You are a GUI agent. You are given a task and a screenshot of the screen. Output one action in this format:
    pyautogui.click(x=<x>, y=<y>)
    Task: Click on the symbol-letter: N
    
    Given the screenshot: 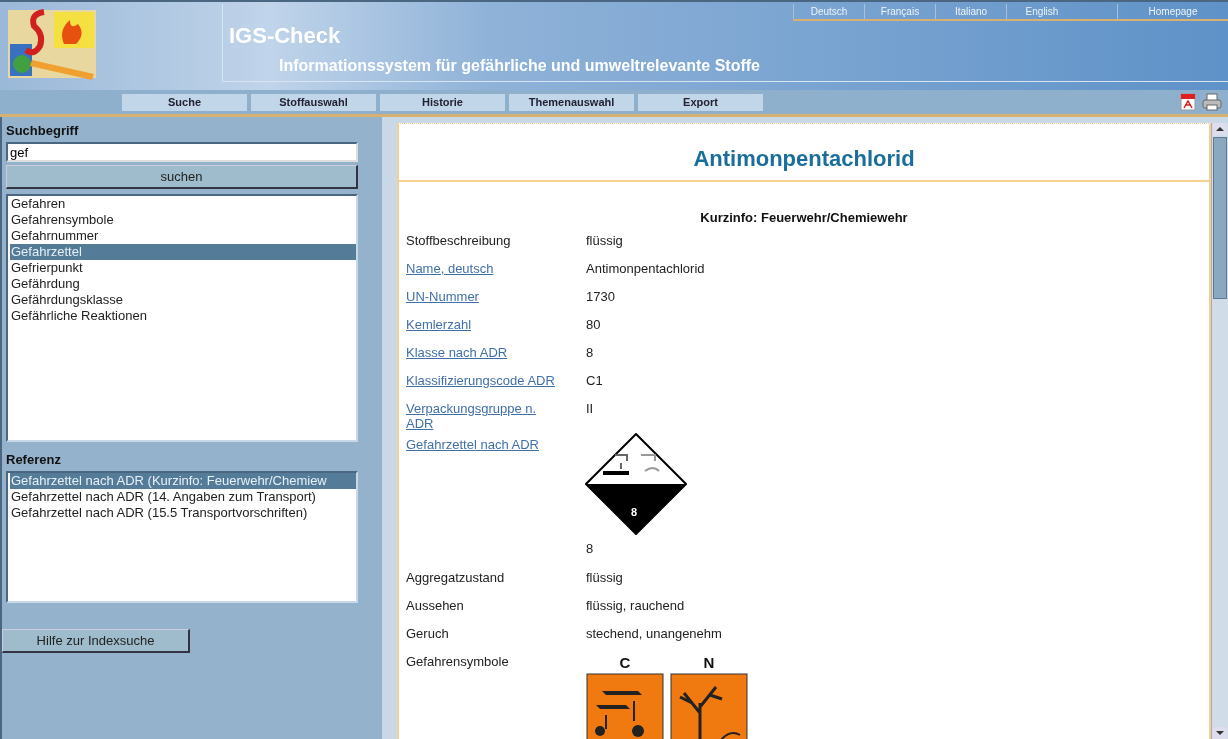 What is the action you would take?
    pyautogui.click(x=709, y=662)
    